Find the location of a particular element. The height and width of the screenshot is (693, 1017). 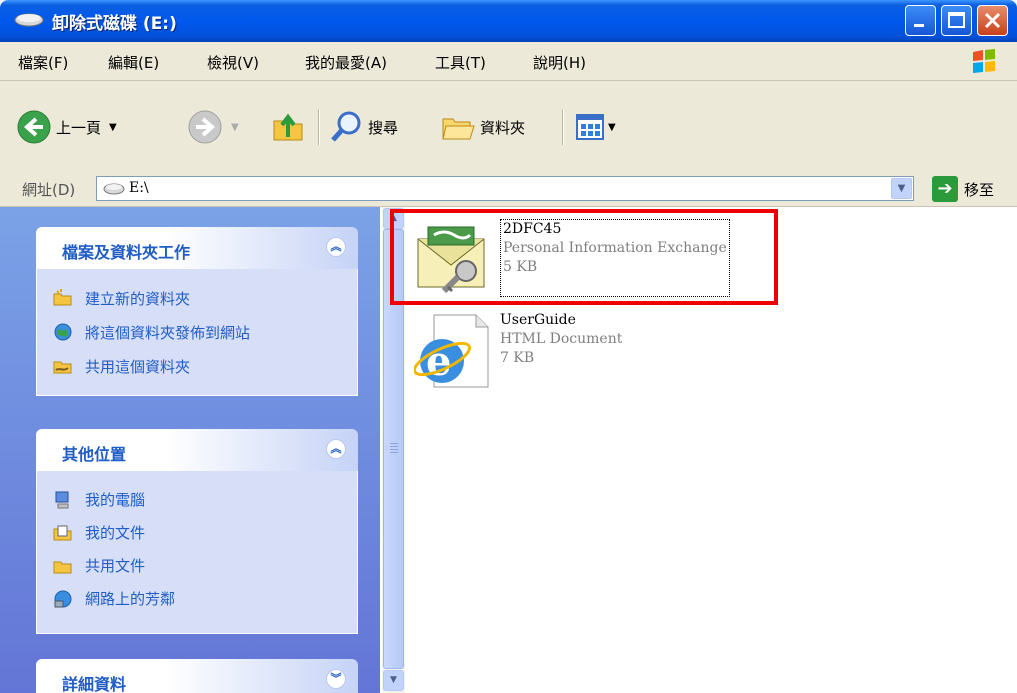

place-label: 網路上的芳鄰 is located at coordinates (130, 599).